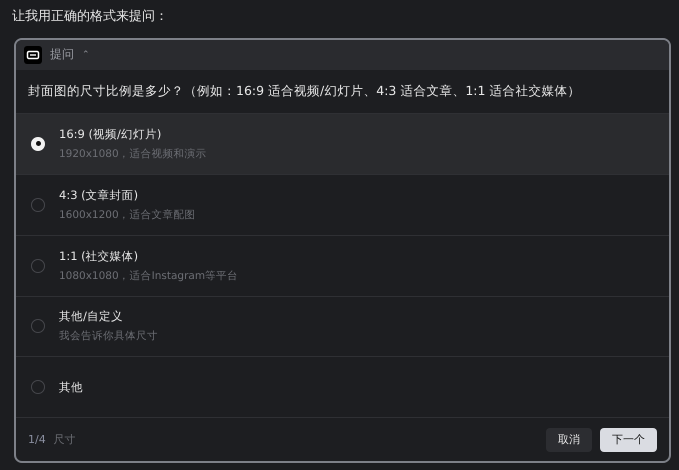  Describe the element at coordinates (99, 195) in the screenshot. I see `option-label: 4:3 (文章封面)` at that location.